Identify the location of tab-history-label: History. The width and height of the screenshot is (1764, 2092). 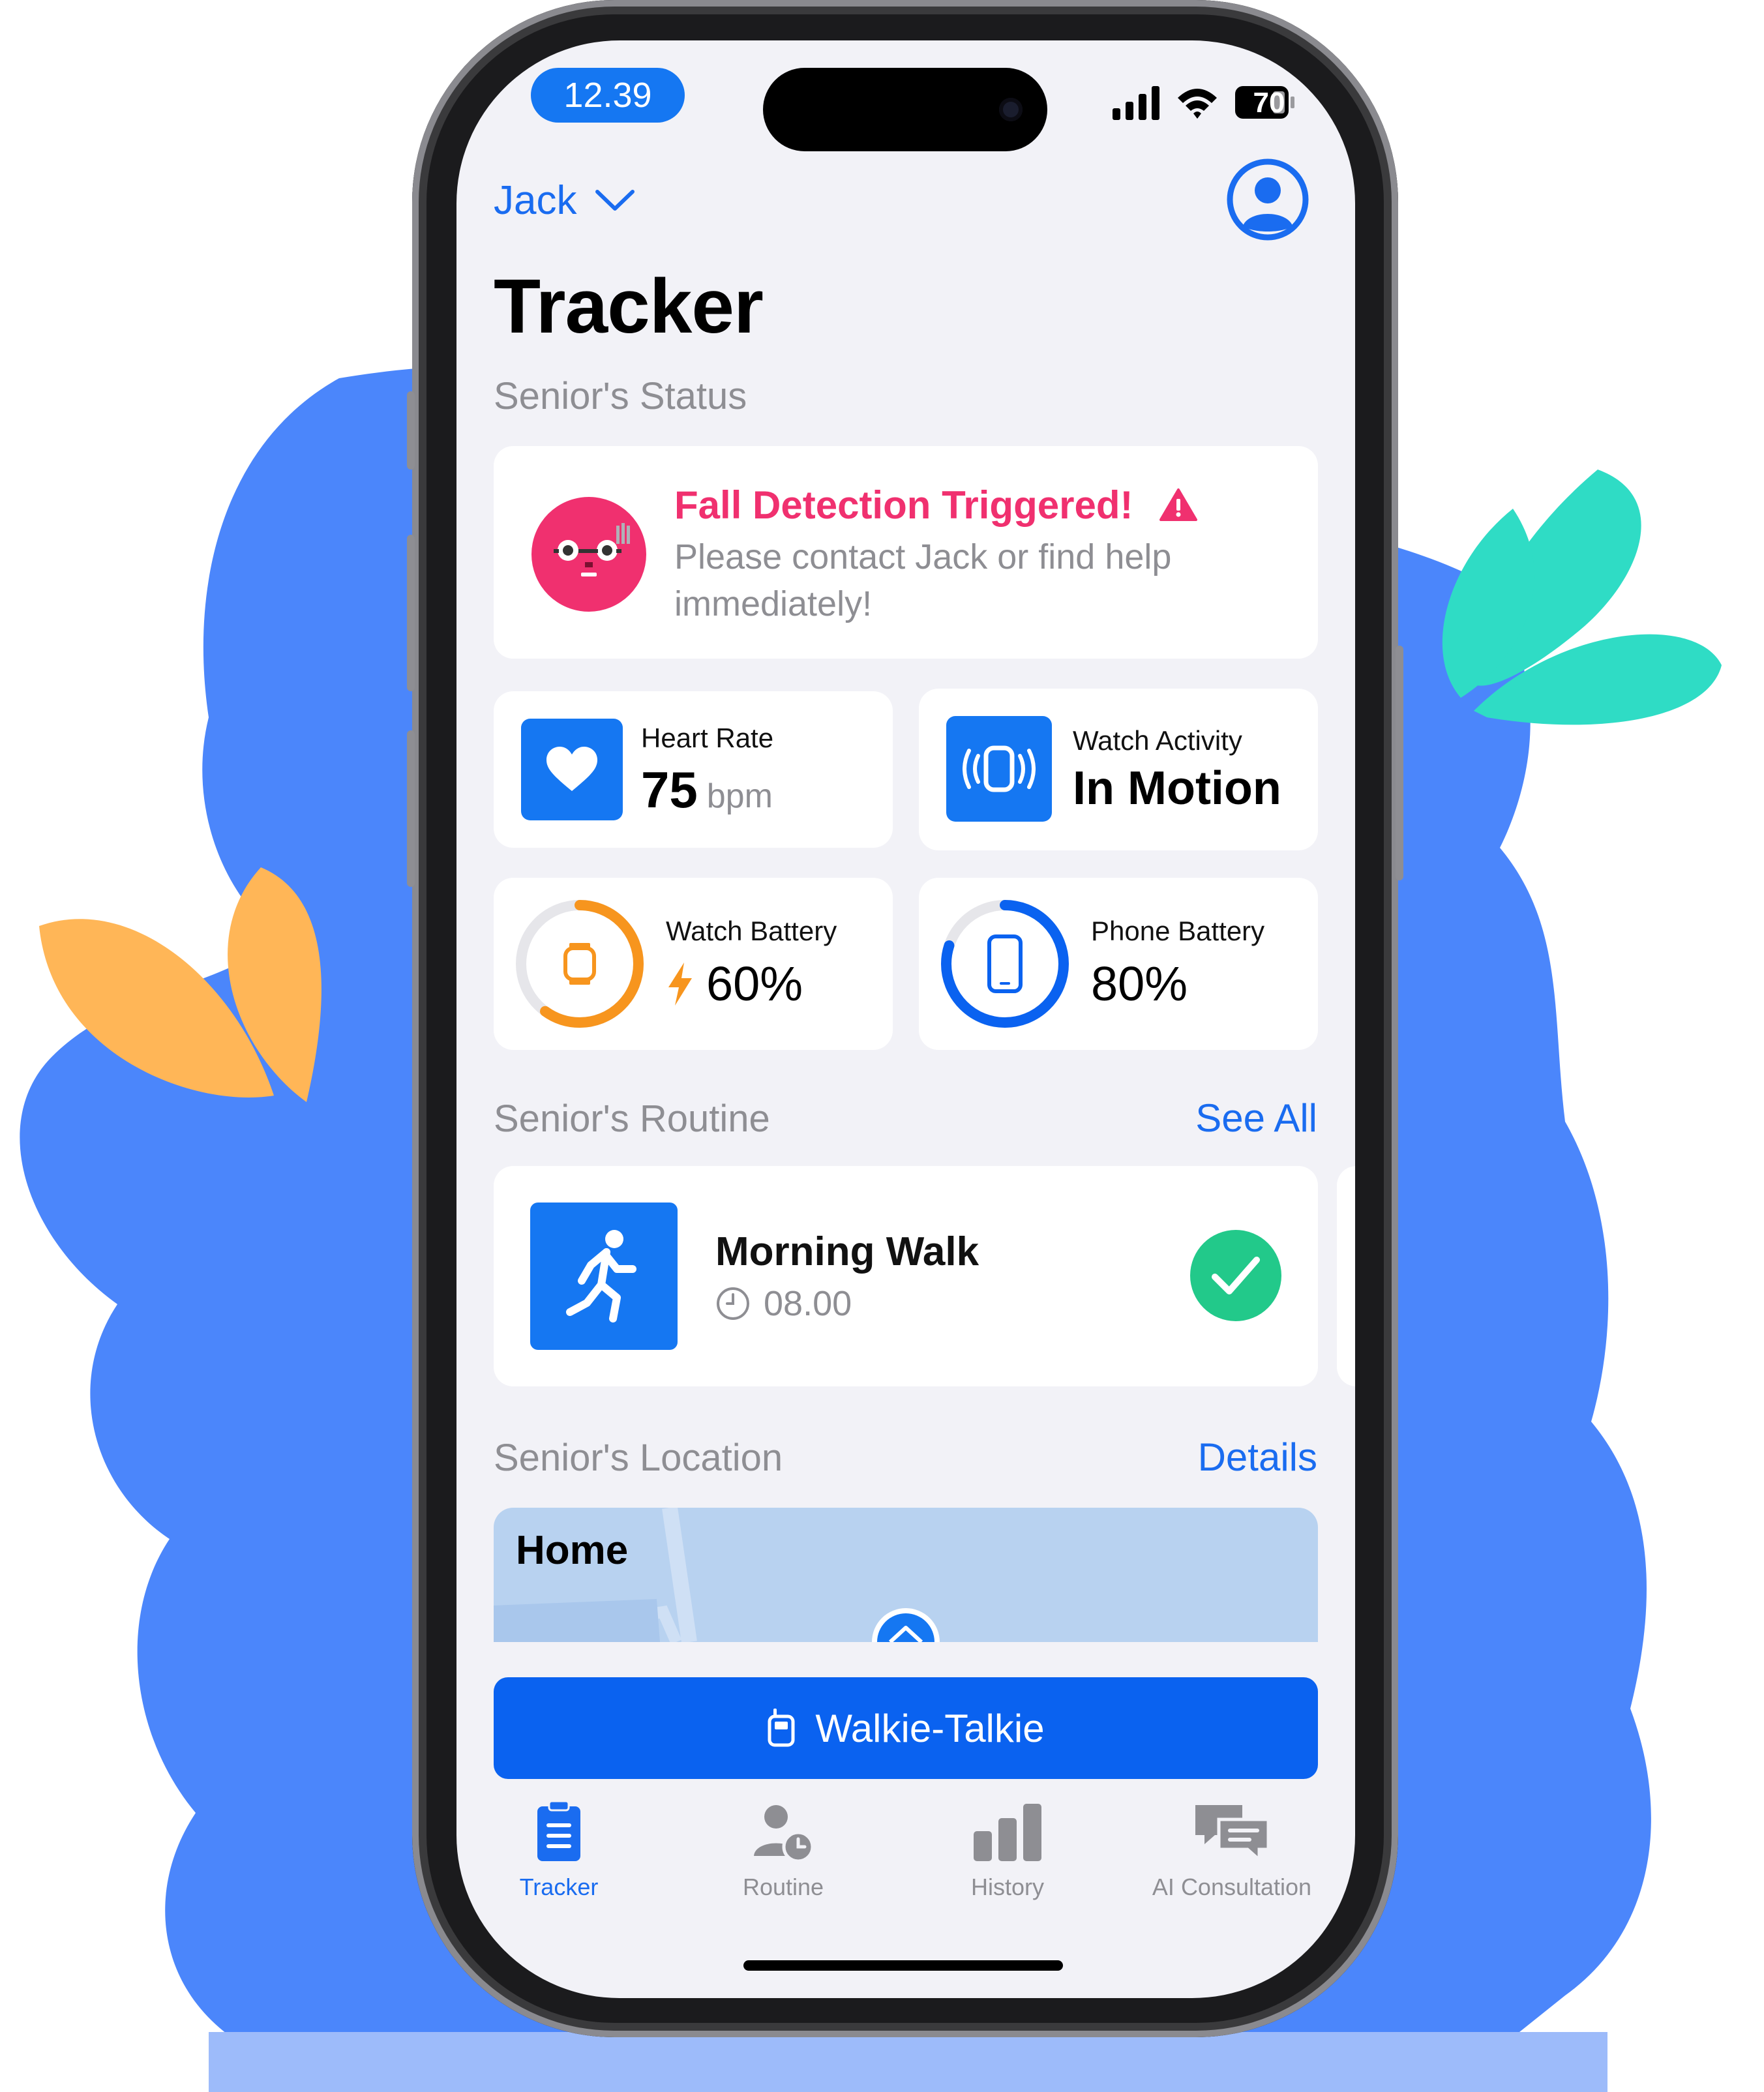
(1007, 1887).